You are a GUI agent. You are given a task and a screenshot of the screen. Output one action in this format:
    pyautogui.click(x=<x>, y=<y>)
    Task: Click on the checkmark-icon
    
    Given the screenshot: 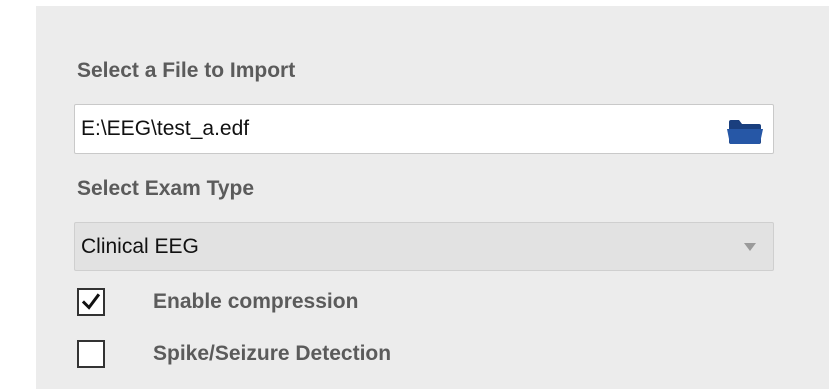 What is the action you would take?
    pyautogui.click(x=91, y=301)
    